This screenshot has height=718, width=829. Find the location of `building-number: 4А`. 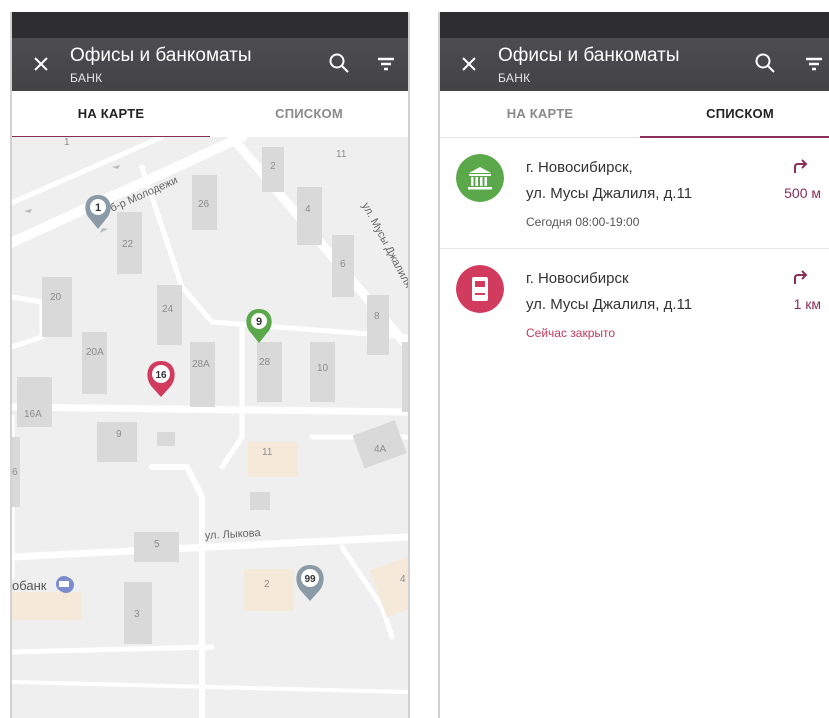

building-number: 4А is located at coordinates (380, 449).